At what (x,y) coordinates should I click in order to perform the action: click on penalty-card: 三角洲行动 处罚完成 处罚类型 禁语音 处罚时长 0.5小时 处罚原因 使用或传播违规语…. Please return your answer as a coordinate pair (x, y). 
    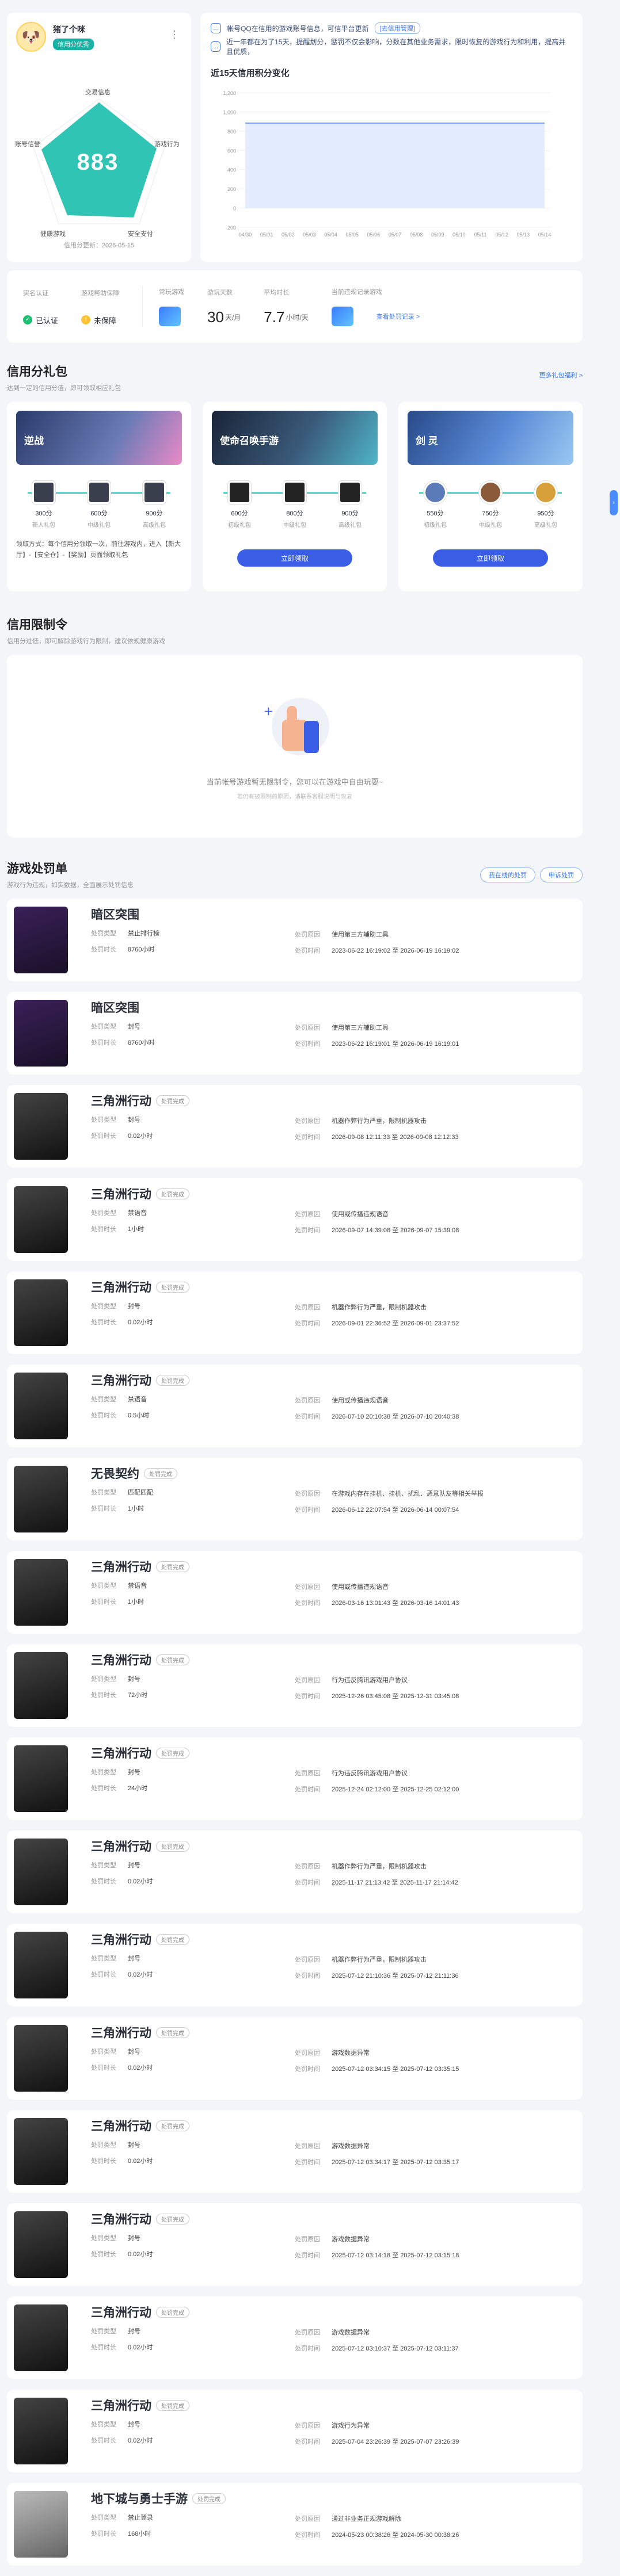
    Looking at the image, I should click on (295, 1406).